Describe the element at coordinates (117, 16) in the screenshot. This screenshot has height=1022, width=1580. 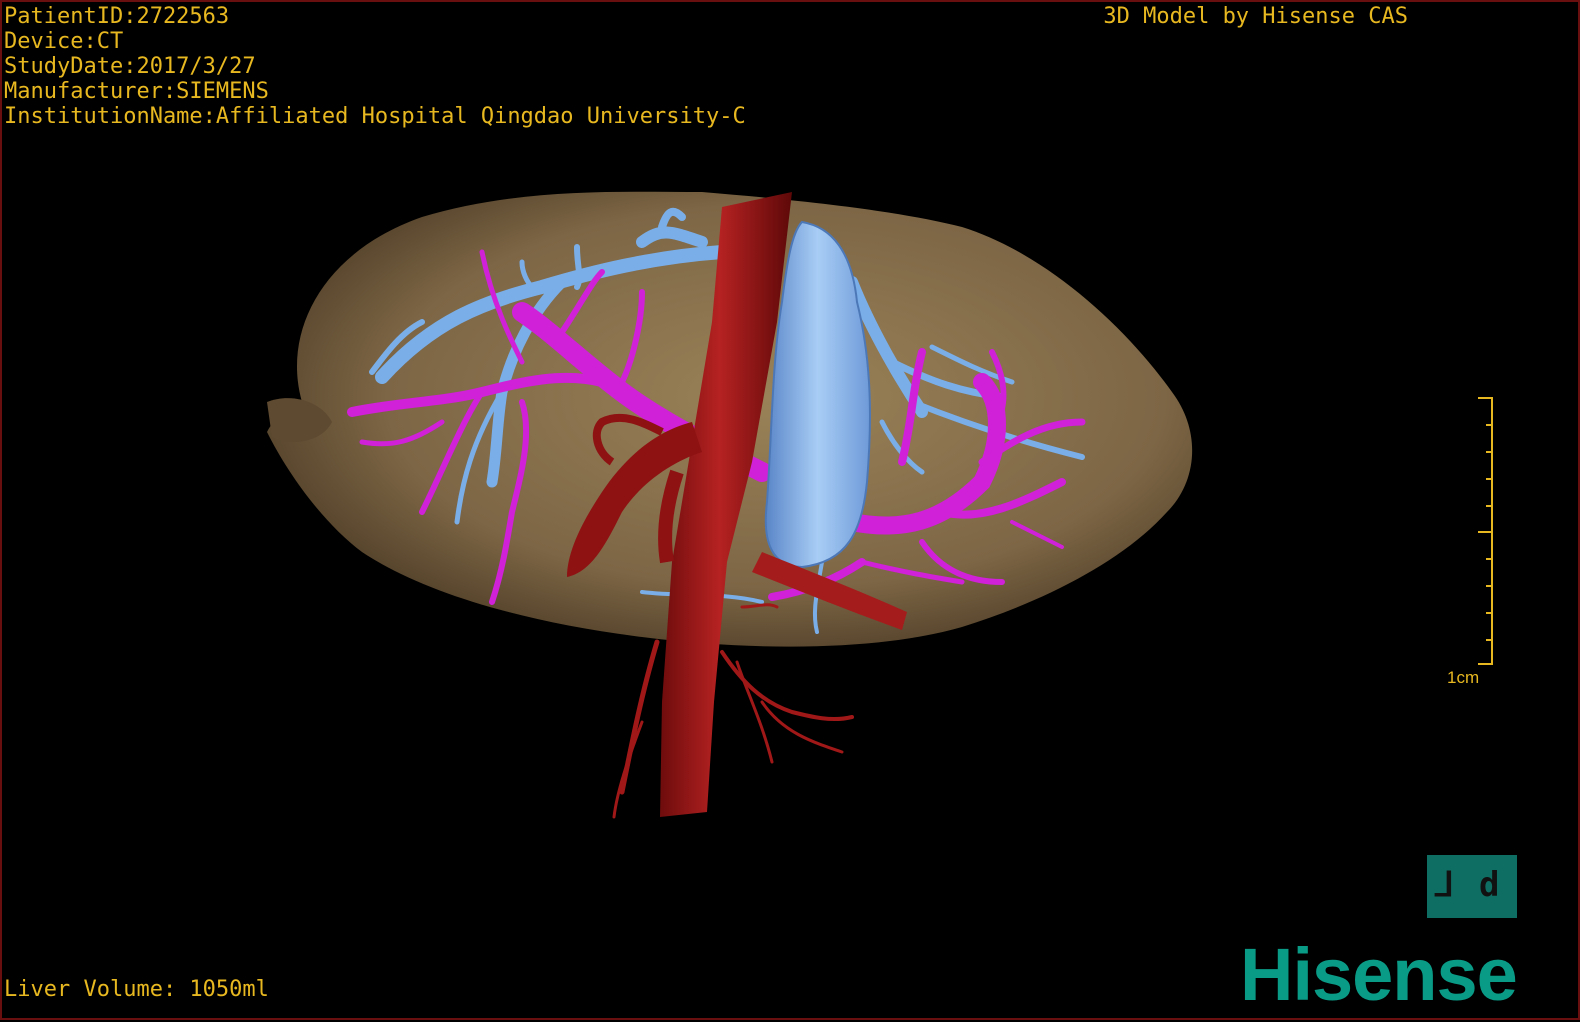
I see `patient-id: PatientID:2722563` at that location.